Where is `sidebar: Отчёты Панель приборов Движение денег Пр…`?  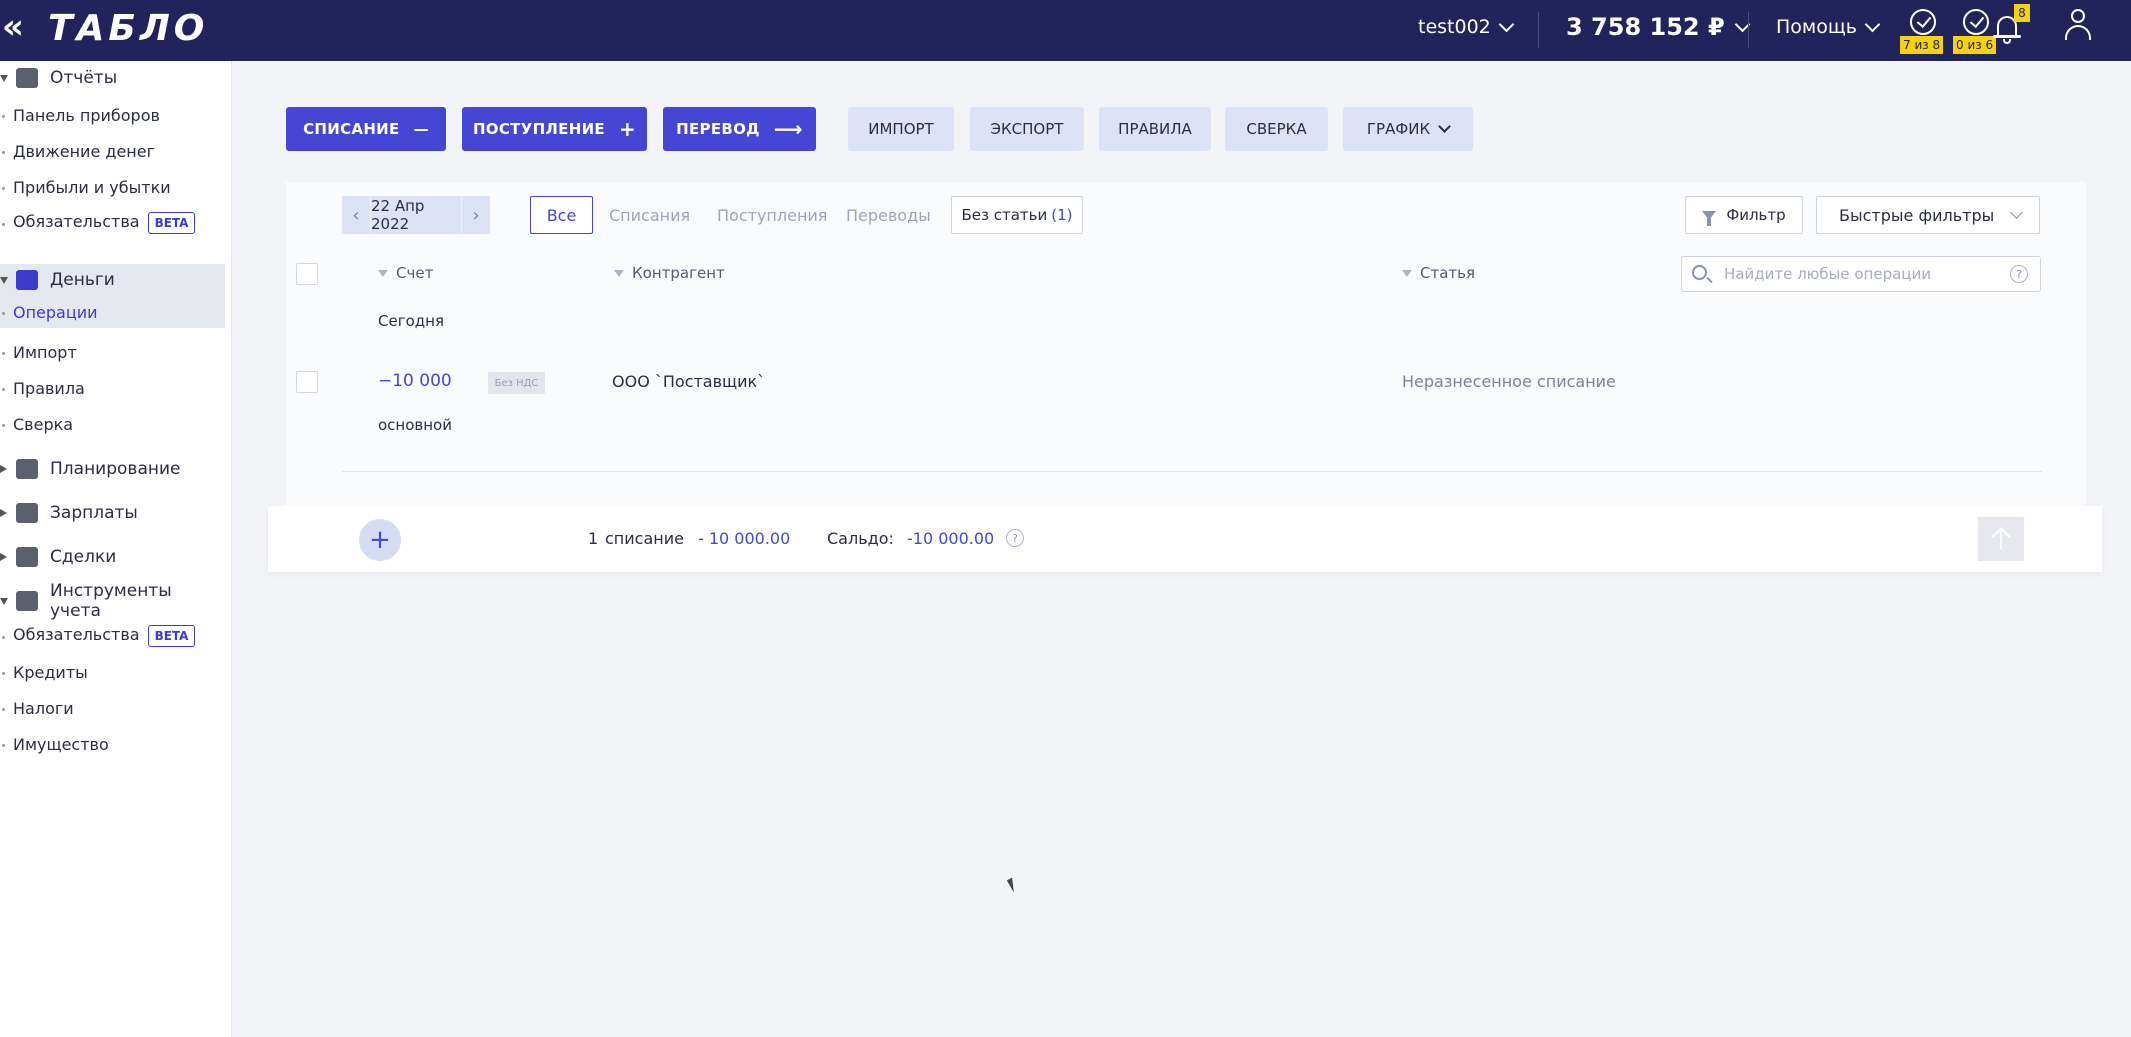
sidebar: Отчёты Панель приборов Движение денег Пр… is located at coordinates (116, 549).